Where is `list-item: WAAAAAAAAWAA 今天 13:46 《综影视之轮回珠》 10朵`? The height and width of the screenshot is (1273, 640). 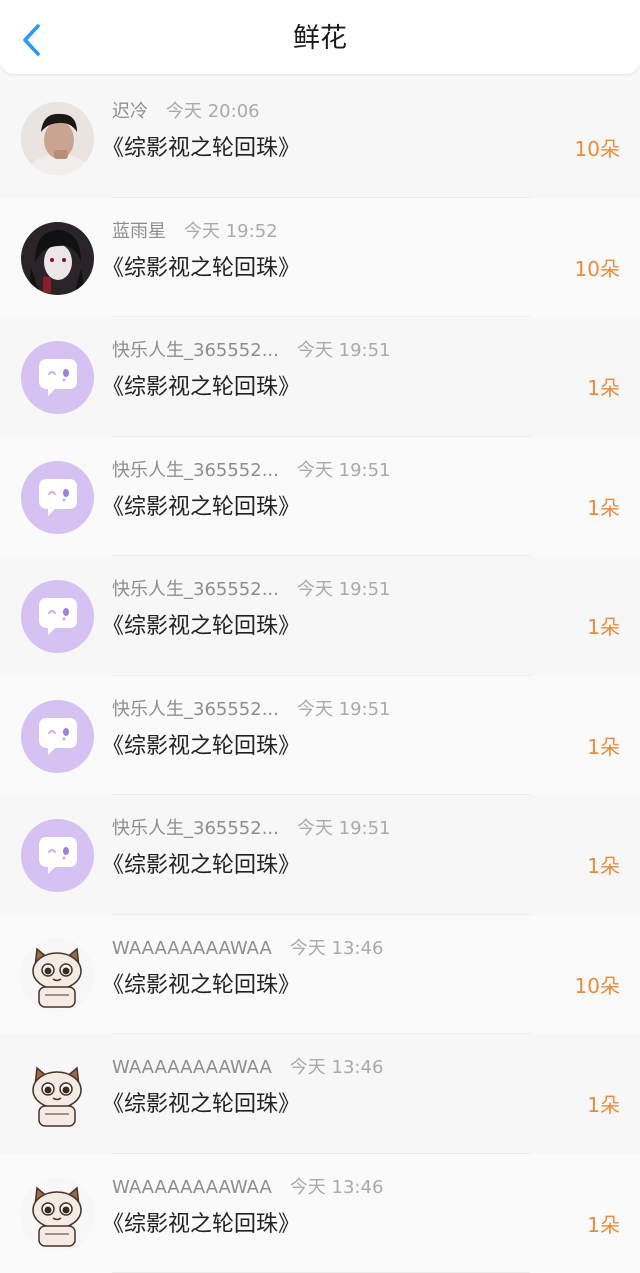
list-item: WAAAAAAAAWAA 今天 13:46 《综影视之轮回珠》 10朵 is located at coordinates (320, 975).